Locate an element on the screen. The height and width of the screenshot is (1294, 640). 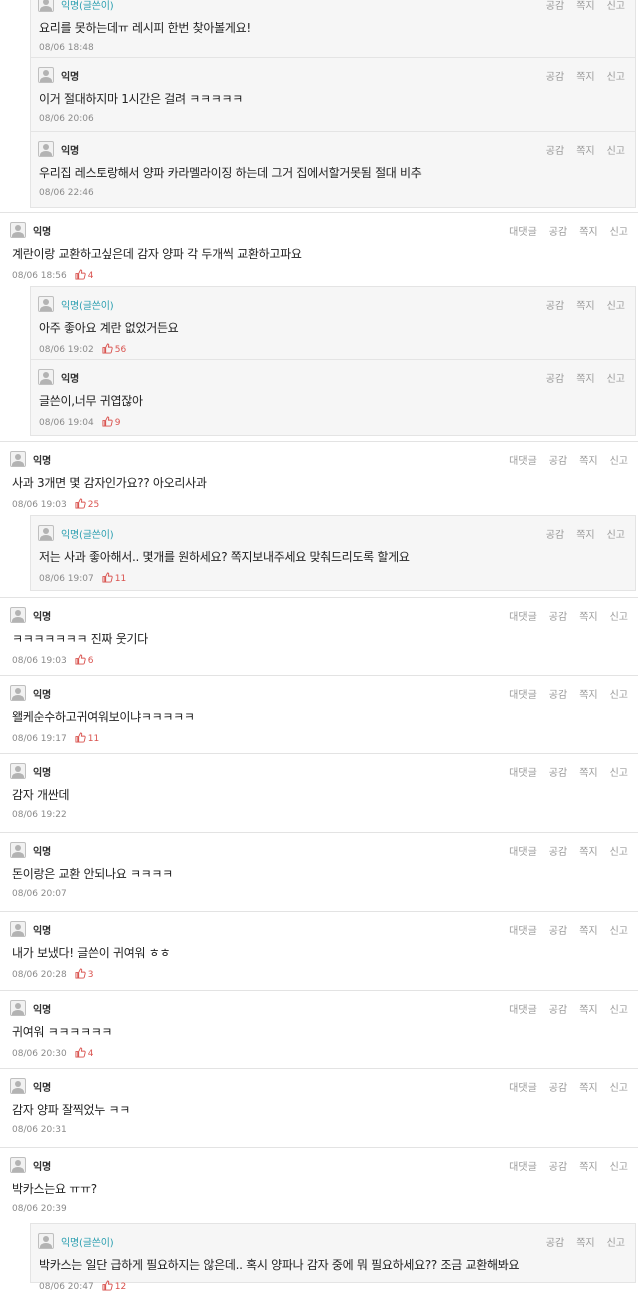
comment-meta: 08/06 19:03 6 is located at coordinates (52, 661).